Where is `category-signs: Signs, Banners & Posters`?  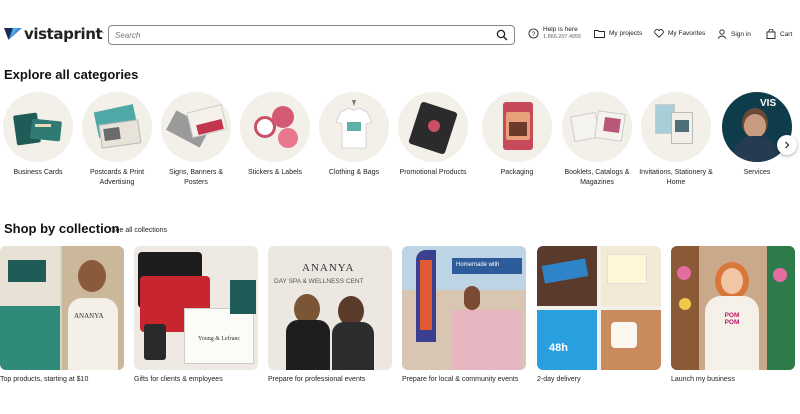 category-signs: Signs, Banners & Posters is located at coordinates (196, 140).